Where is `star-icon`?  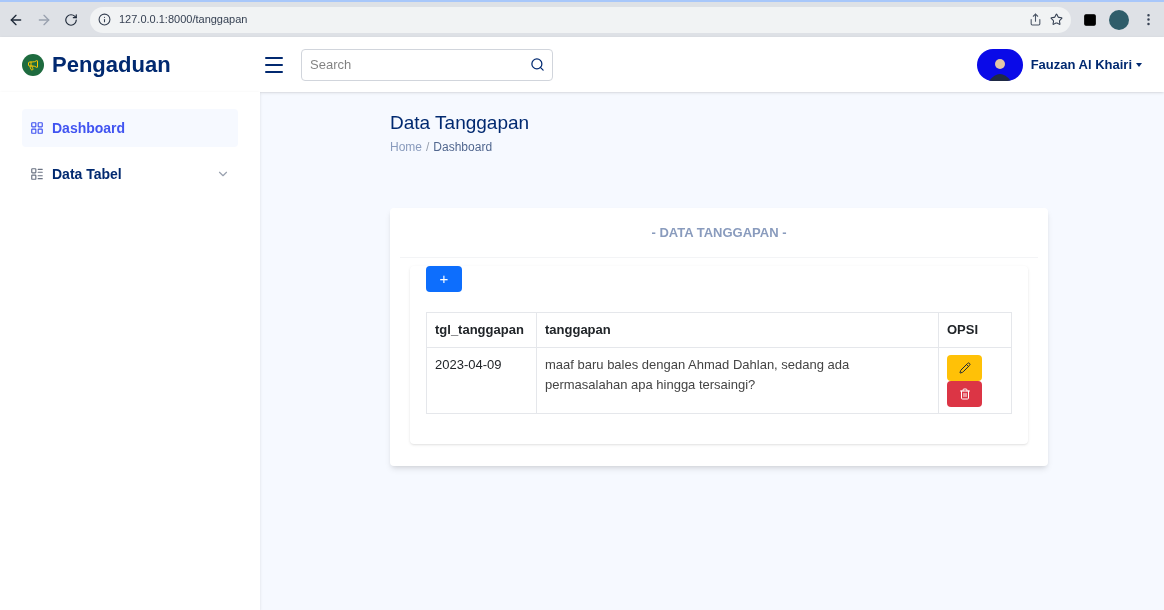 star-icon is located at coordinates (1056, 19).